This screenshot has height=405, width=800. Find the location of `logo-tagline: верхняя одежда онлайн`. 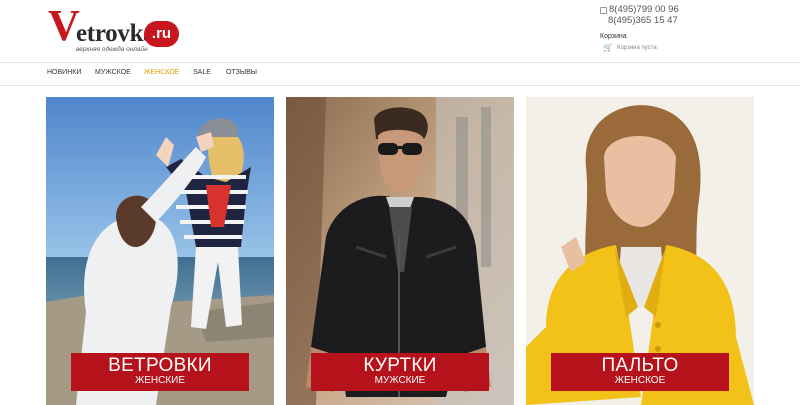

logo-tagline: верхняя одежда онлайн is located at coordinates (112, 49).